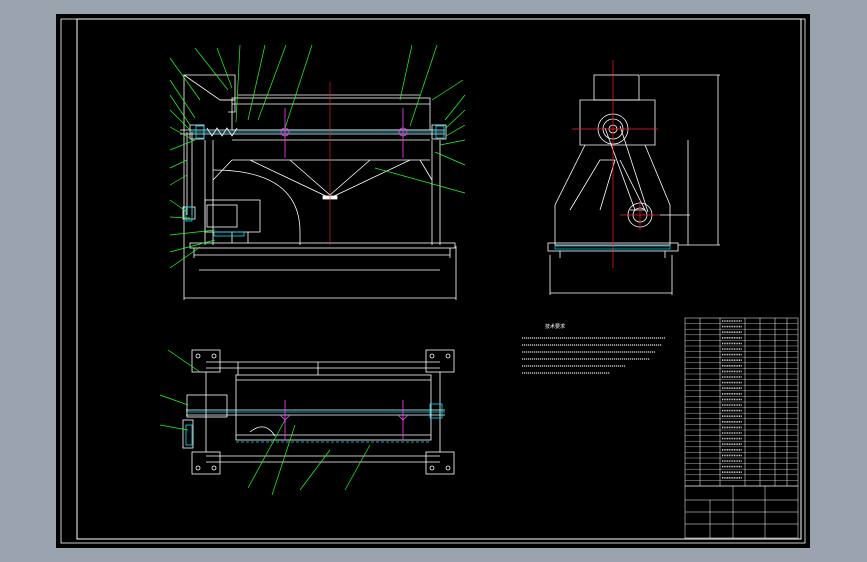 The height and width of the screenshot is (562, 867). What do you see at coordinates (555, 326) in the screenshot?
I see `notes-title: 技术要求` at bounding box center [555, 326].